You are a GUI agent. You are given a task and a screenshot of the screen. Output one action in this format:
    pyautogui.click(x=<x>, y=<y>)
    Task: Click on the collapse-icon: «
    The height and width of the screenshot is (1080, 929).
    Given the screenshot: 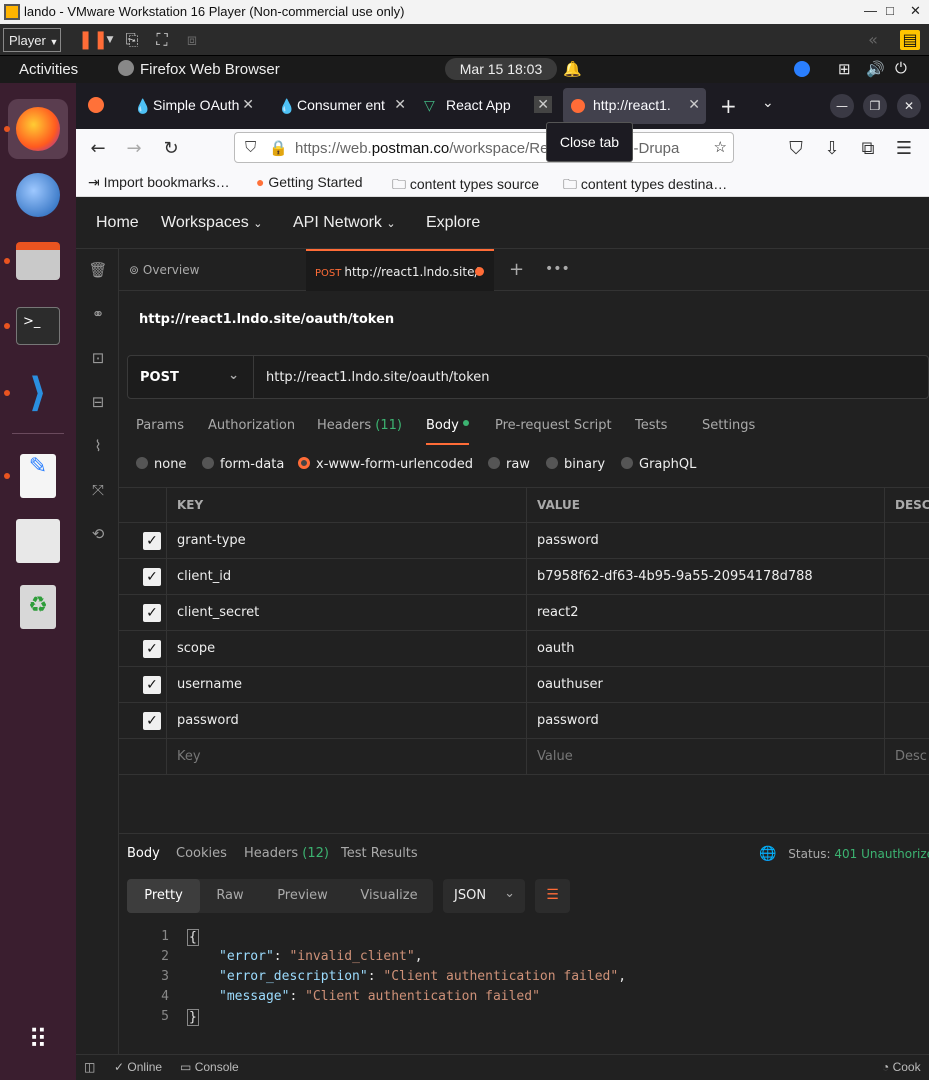 What is the action you would take?
    pyautogui.click(x=873, y=40)
    